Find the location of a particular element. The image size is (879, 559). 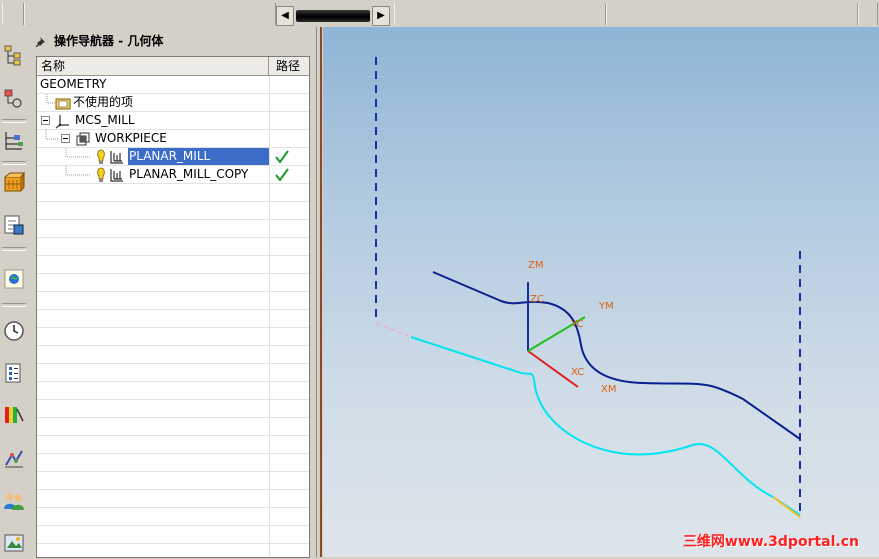

ym-axis-label: YM is located at coordinates (606, 306).